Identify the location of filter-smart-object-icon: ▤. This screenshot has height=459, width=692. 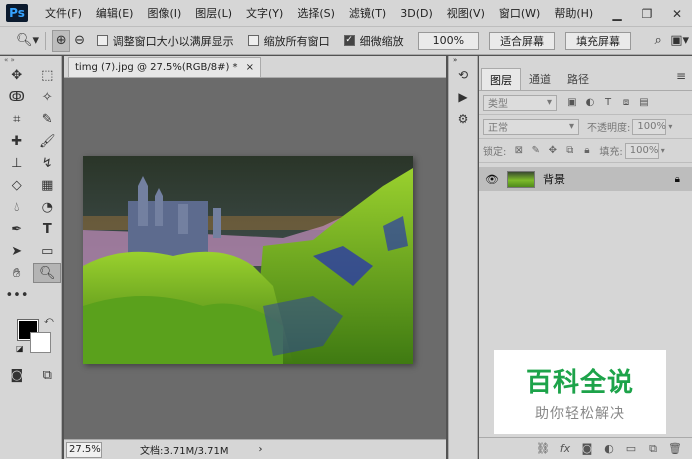
(644, 102).